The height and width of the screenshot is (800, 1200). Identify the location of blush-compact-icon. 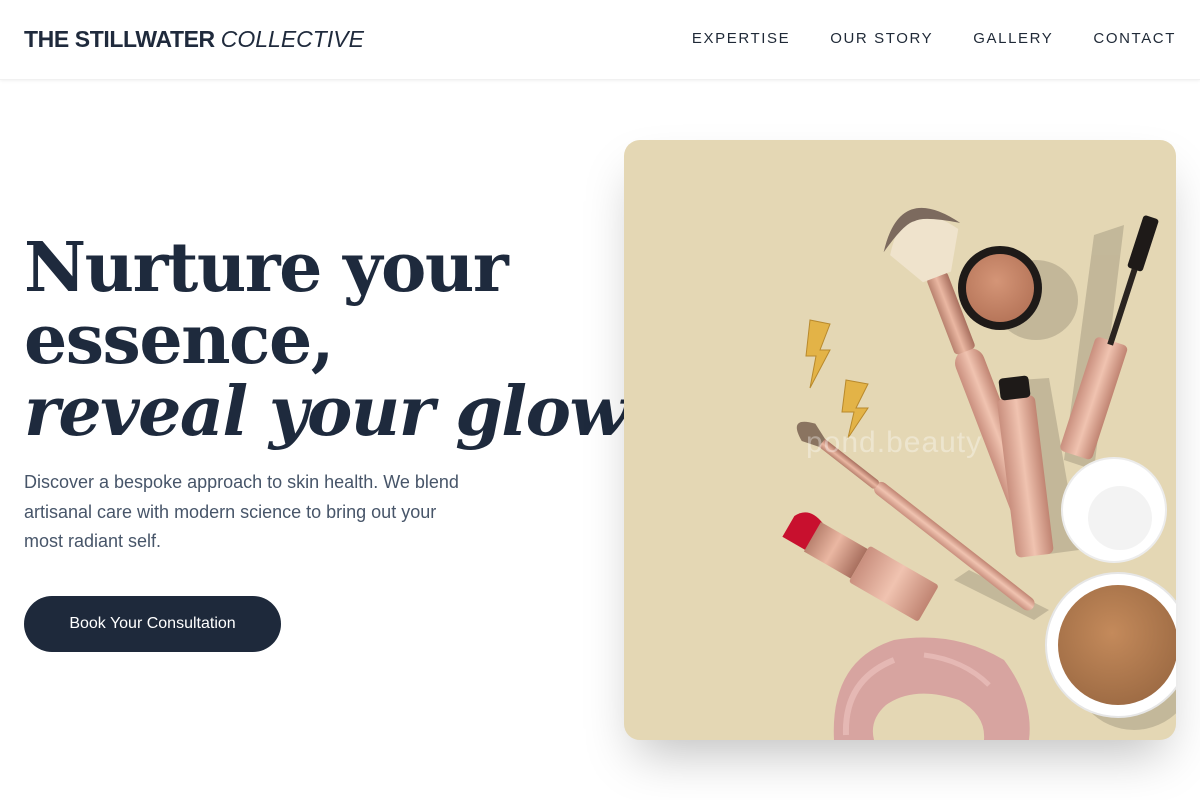
(1000, 288).